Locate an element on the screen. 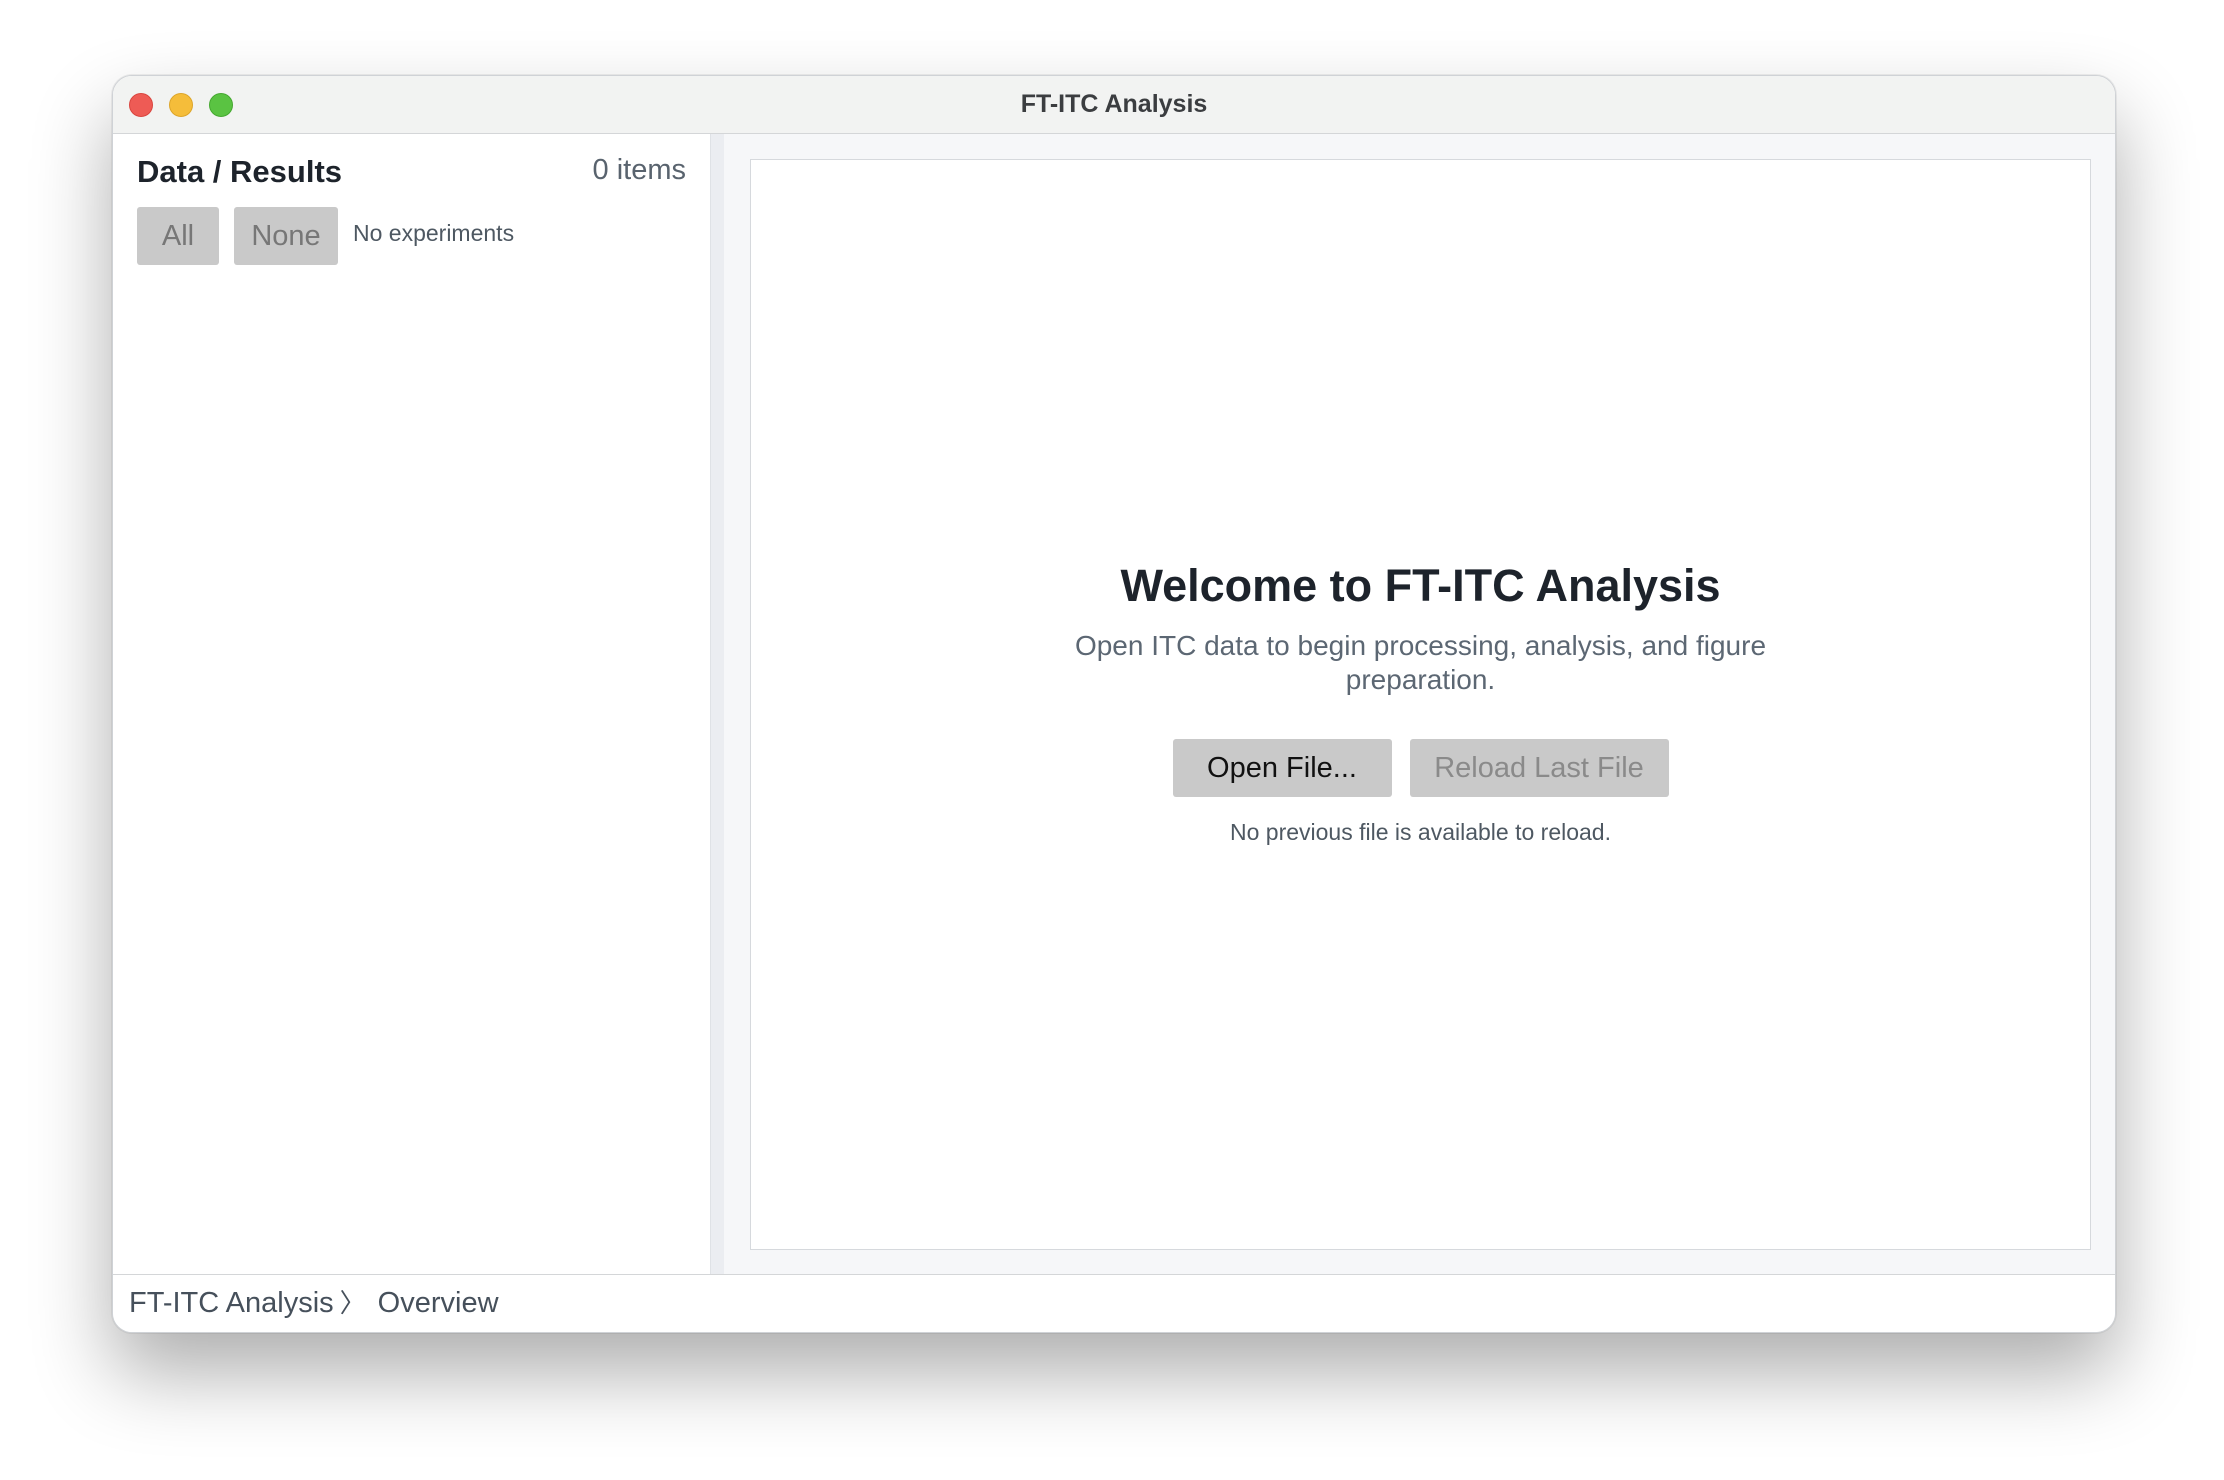 The image size is (2224, 1480). breadcrumb: FT-ITC Analysis 〉 Overview is located at coordinates (314, 1303).